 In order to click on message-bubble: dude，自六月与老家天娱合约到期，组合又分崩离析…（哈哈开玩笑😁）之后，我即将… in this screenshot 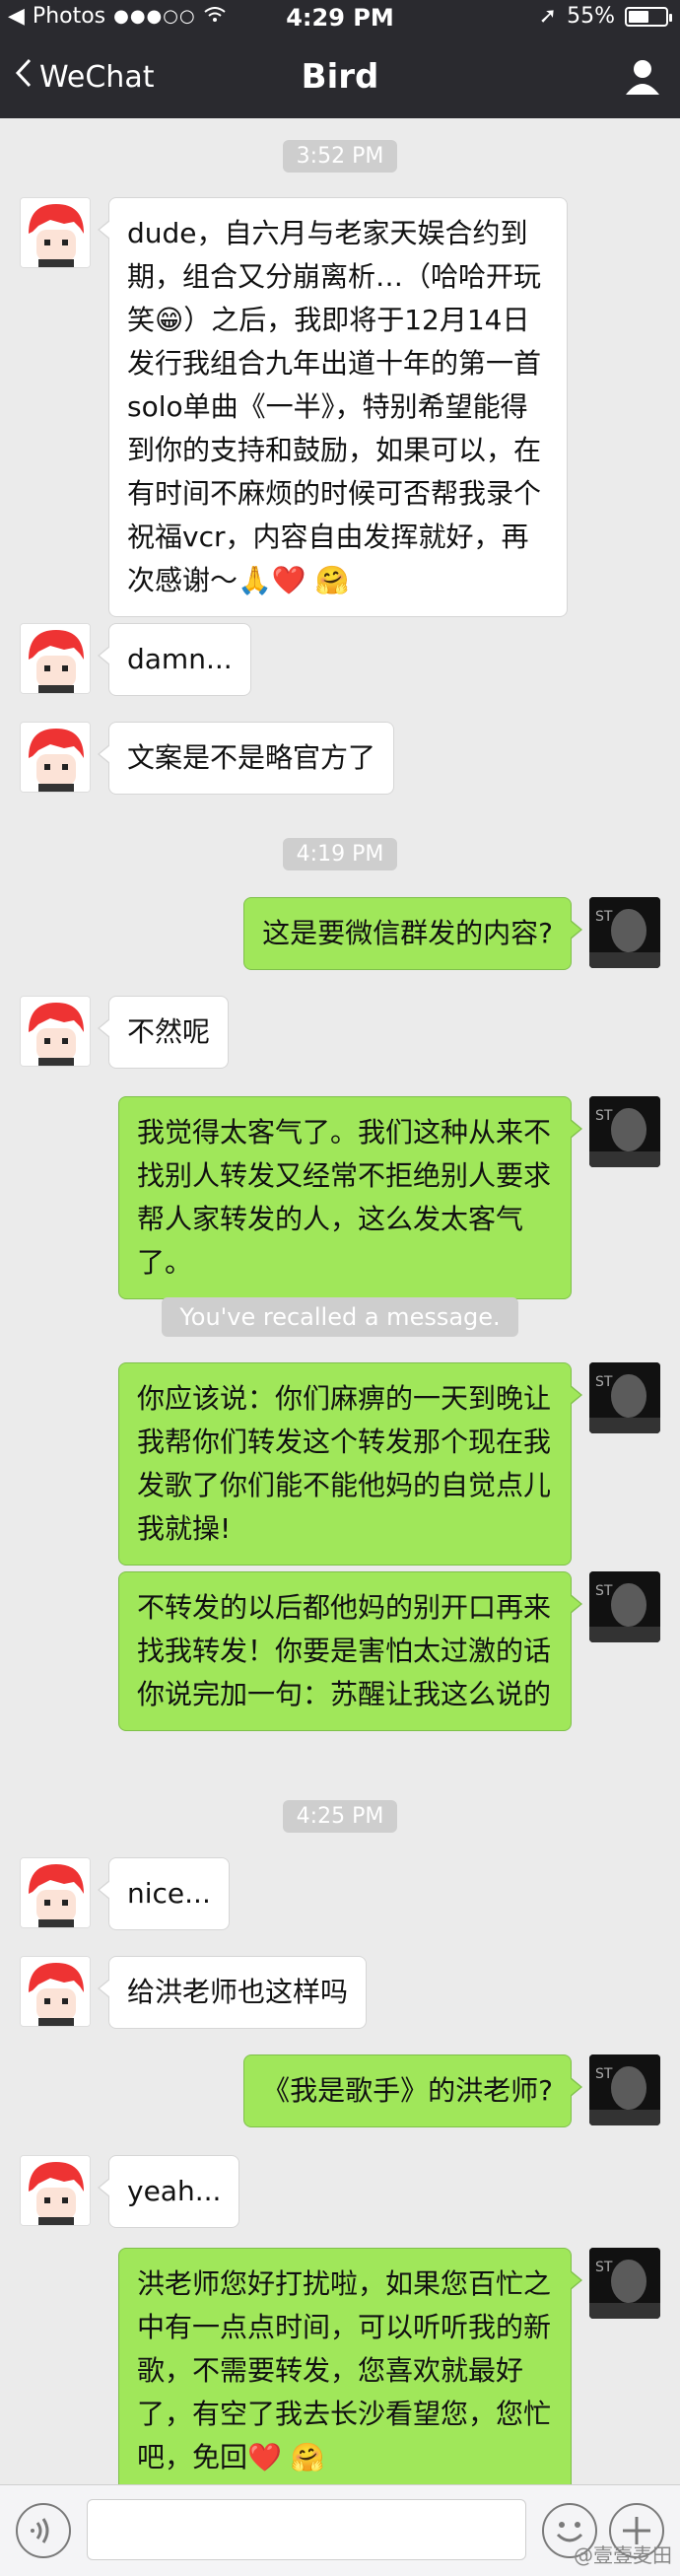, I will do `click(333, 407)`.